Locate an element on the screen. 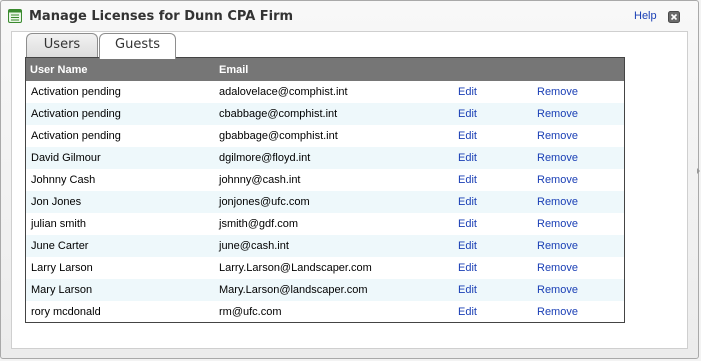  tab-users: Users is located at coordinates (62, 45).